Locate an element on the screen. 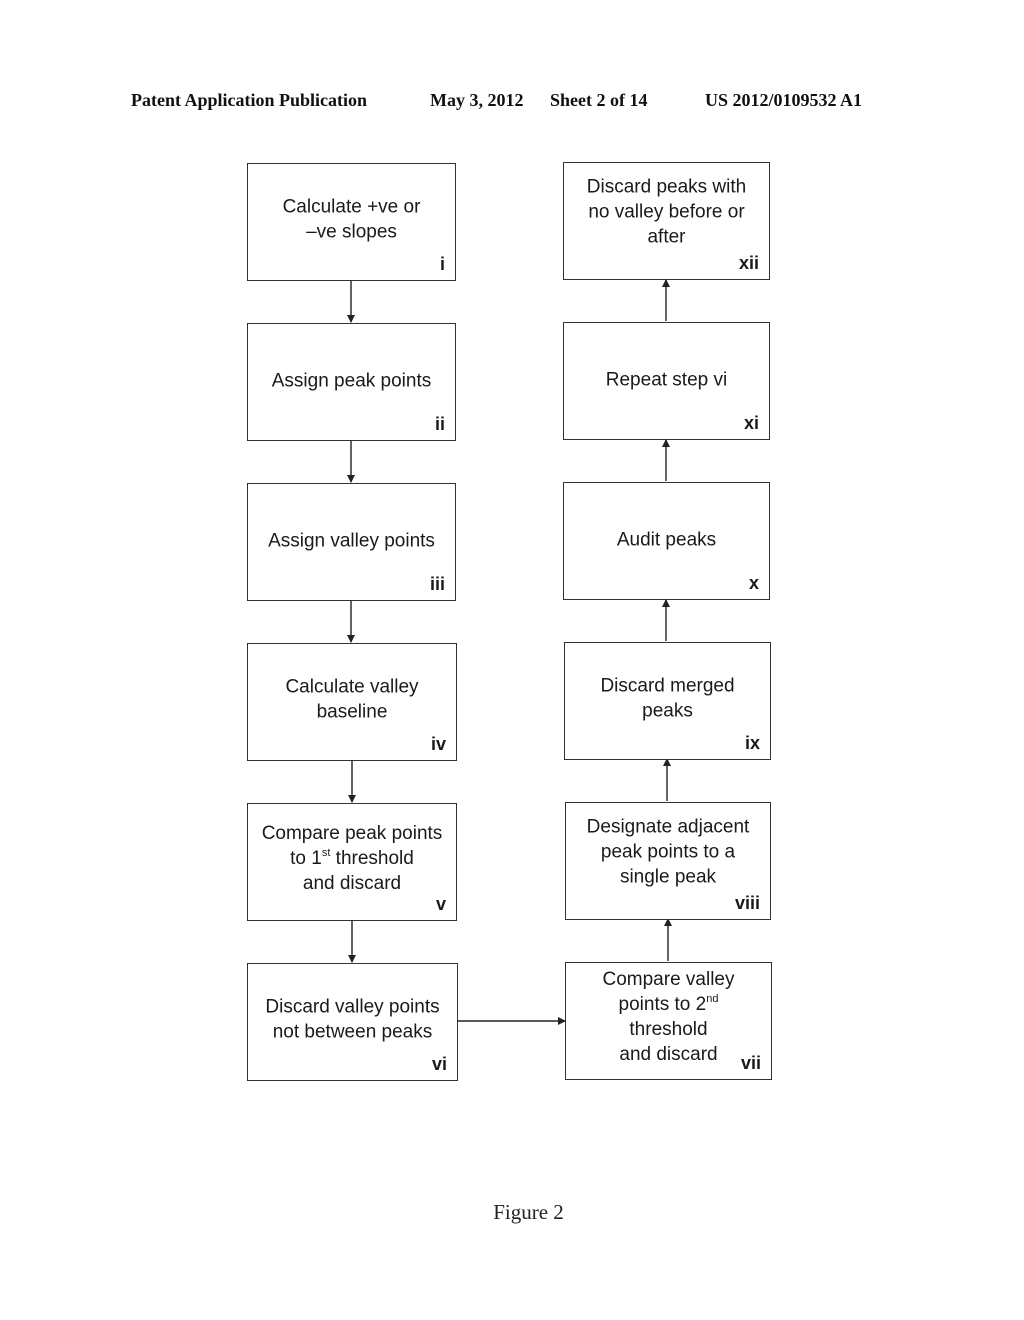 Image resolution: width=1024 pixels, height=1320 pixels. step-number: iv is located at coordinates (438, 744).